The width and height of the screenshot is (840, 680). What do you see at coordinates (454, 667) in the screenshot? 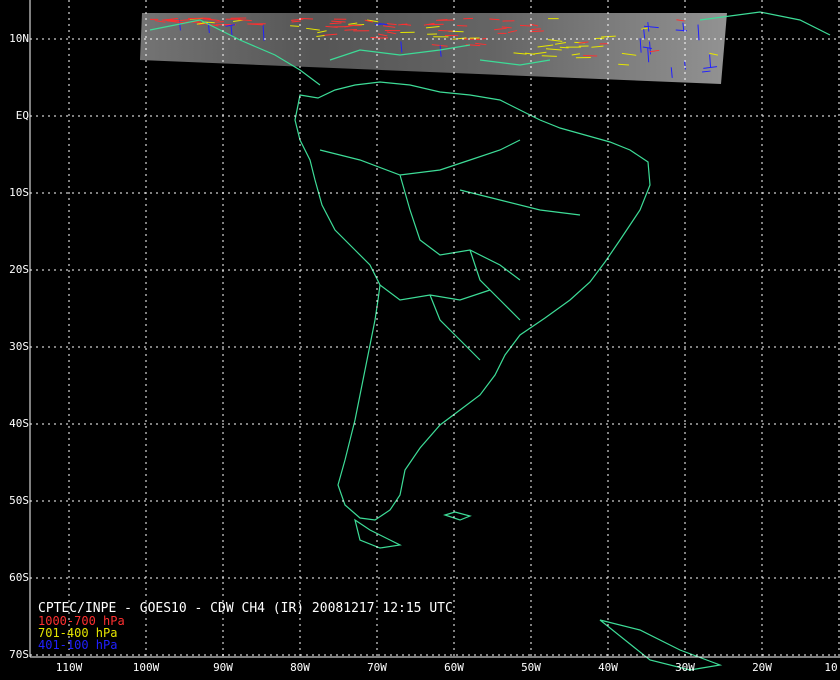
I see `lon-label-60w: 60W` at bounding box center [454, 667].